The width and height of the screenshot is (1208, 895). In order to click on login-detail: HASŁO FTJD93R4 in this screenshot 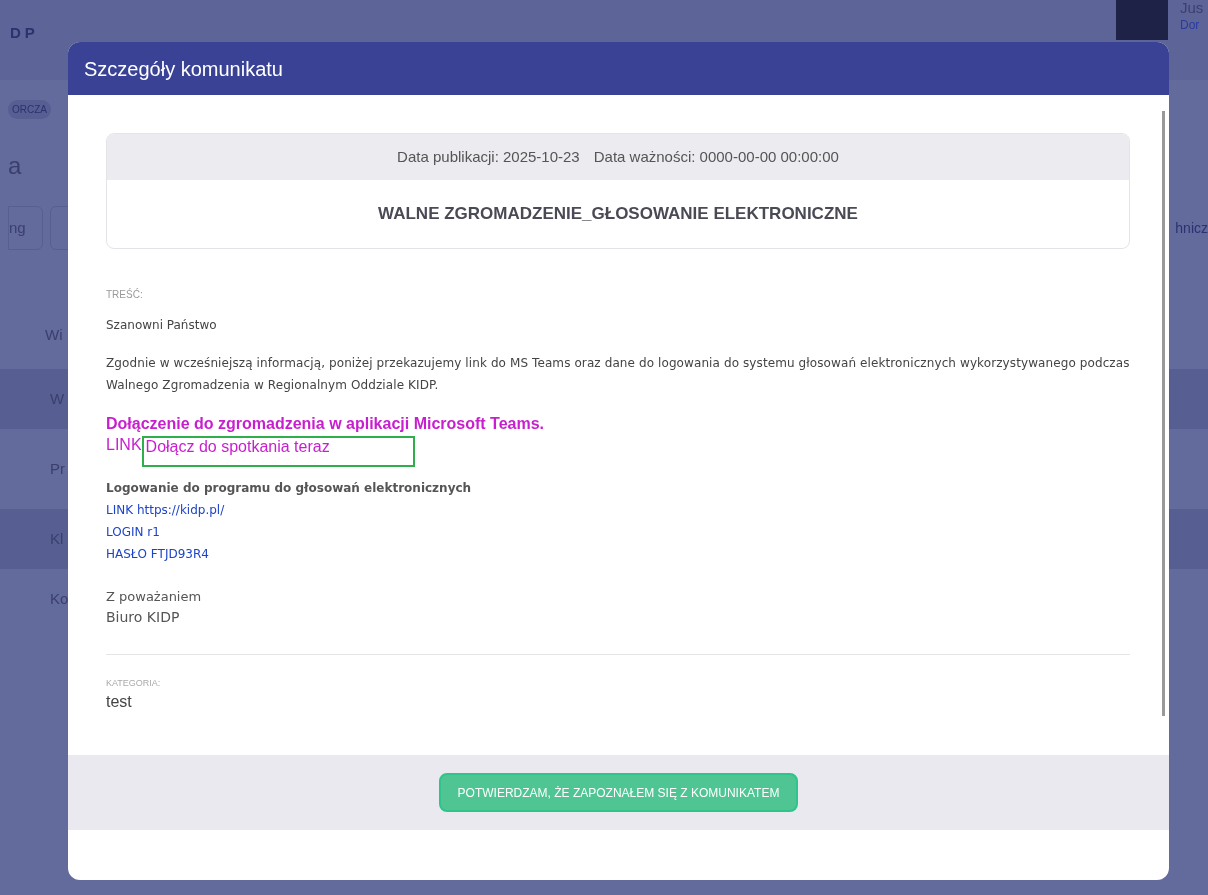, I will do `click(157, 554)`.